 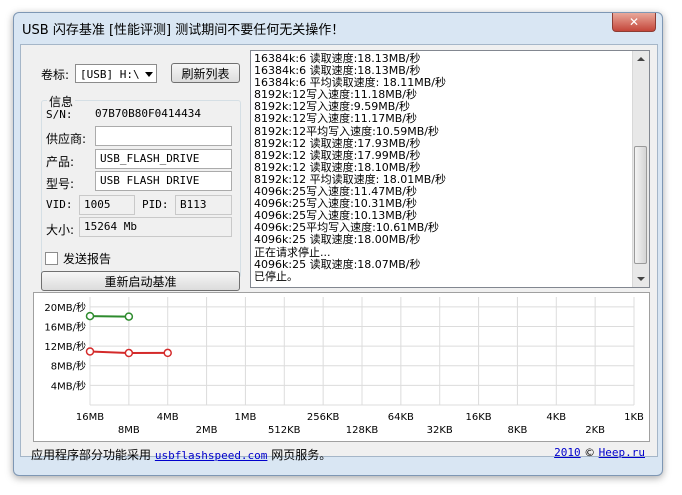 What do you see at coordinates (401, 417) in the screenshot?
I see `x-tick-label: 64KB` at bounding box center [401, 417].